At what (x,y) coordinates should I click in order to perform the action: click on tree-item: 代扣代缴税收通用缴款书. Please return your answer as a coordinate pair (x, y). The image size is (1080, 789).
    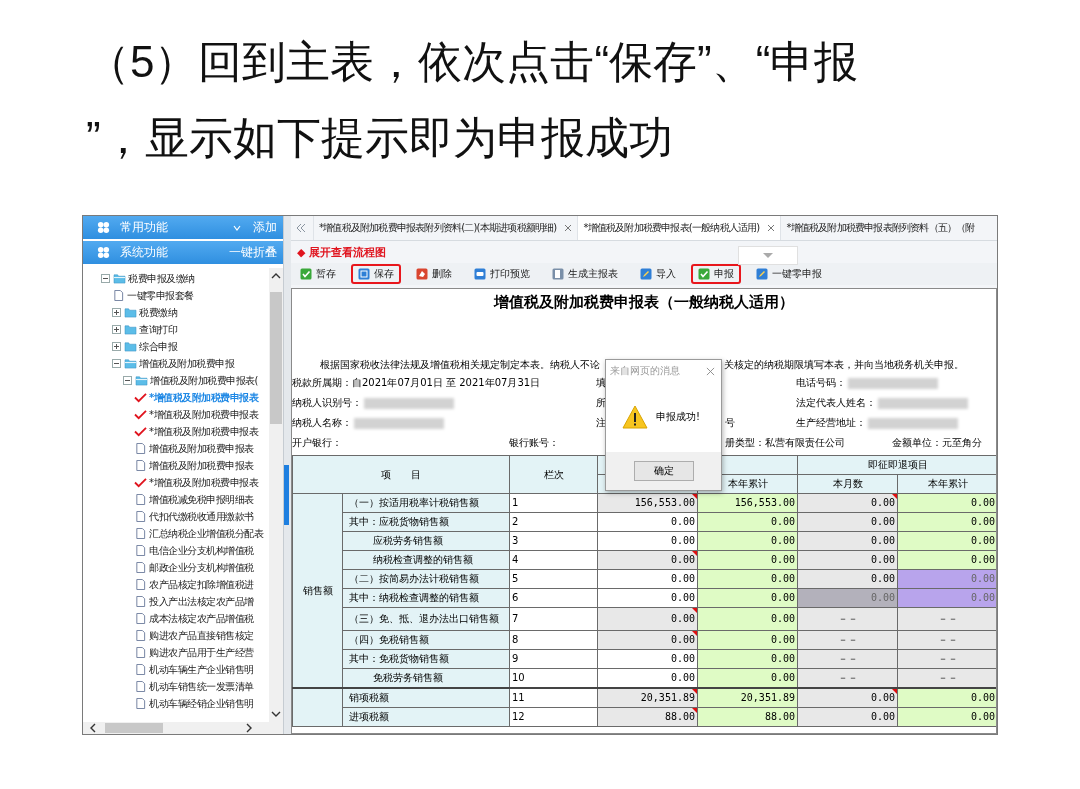
    Looking at the image, I should click on (201, 516).